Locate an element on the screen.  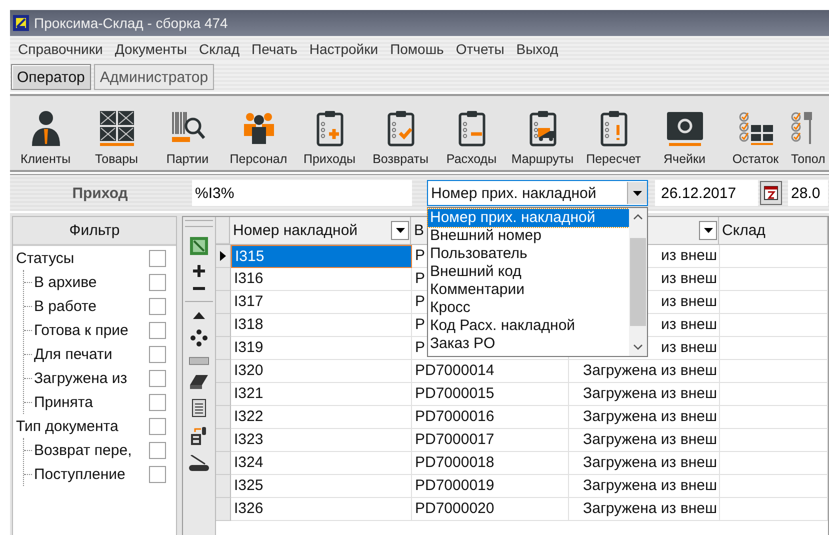
filter-item: Возврат пере, is located at coordinates (91, 450).